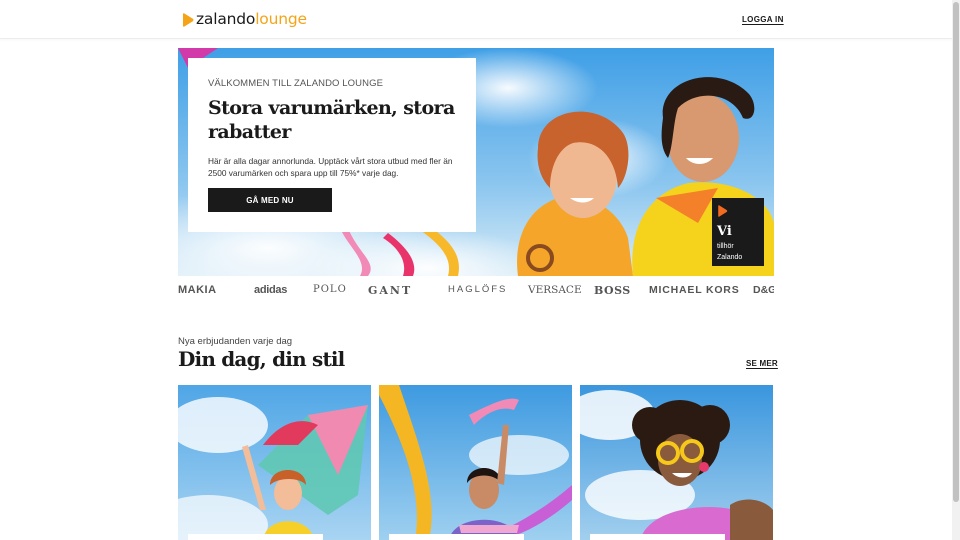 This screenshot has width=960, height=540. Describe the element at coordinates (197, 290) in the screenshot. I see `brand-logo: MAKIA` at that location.